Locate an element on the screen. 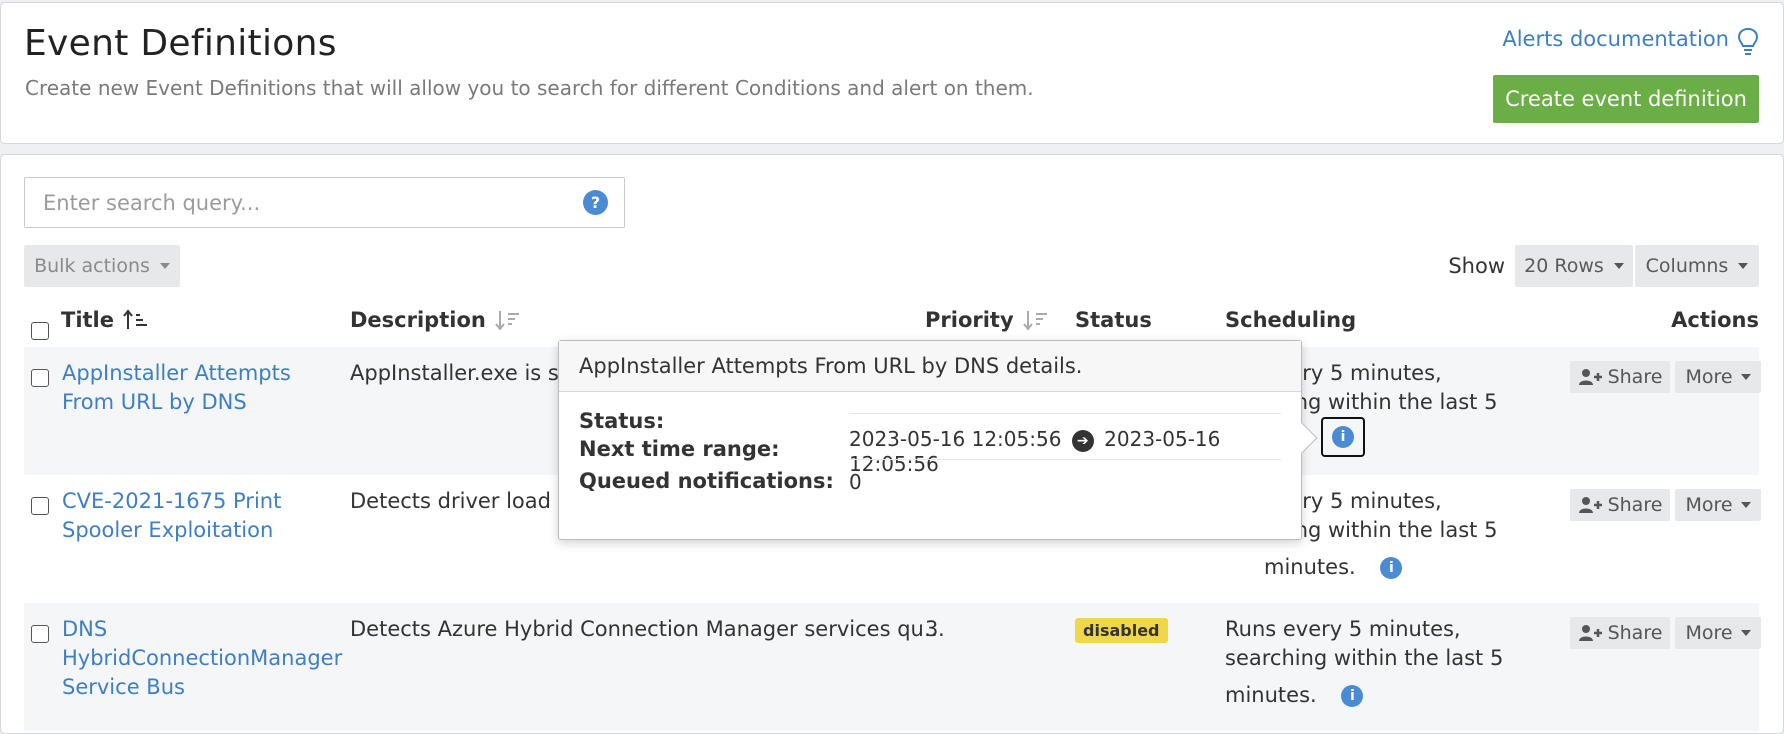  info-button-focused: i is located at coordinates (1343, 437).